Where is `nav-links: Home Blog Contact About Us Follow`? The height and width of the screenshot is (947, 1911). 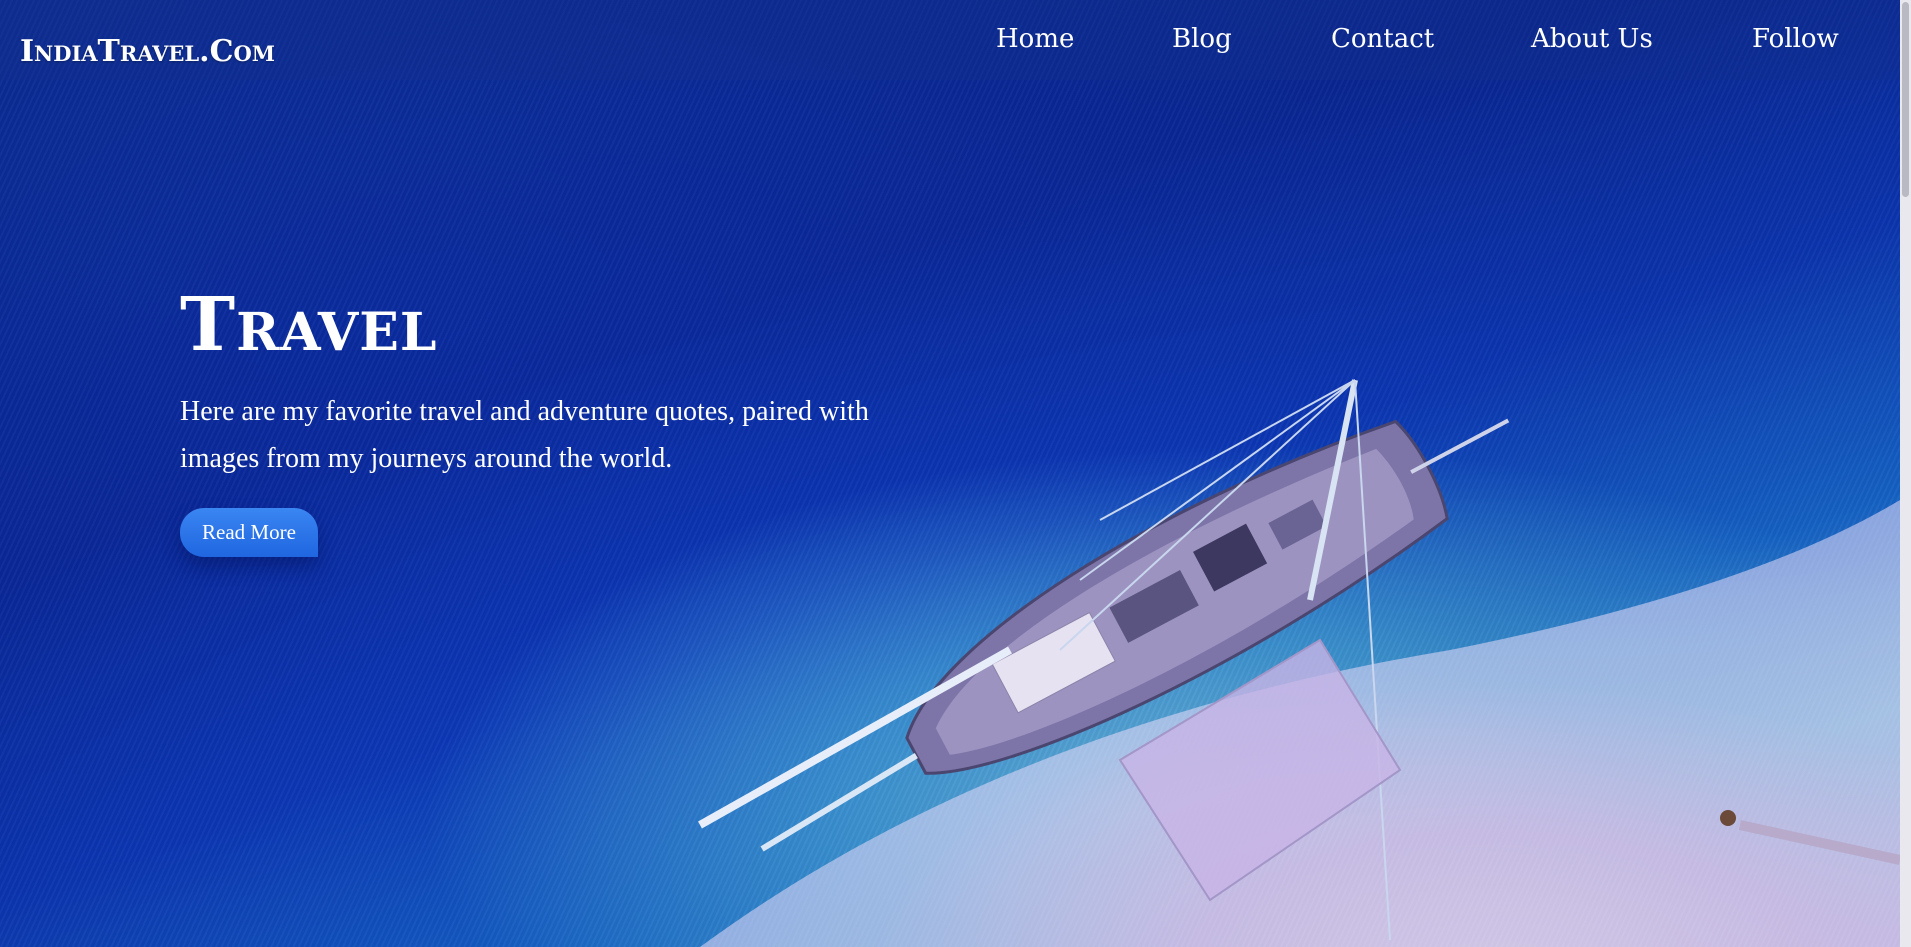
nav-links: Home Blog Contact About Us Follow is located at coordinates (950, 44).